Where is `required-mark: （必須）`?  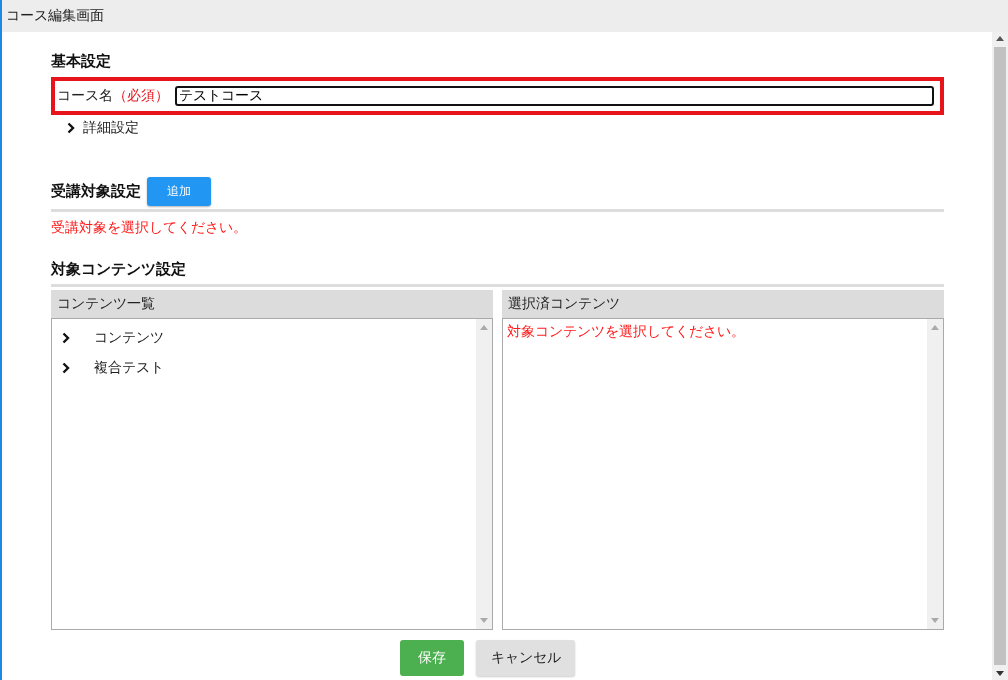
required-mark: （必須） is located at coordinates (141, 96).